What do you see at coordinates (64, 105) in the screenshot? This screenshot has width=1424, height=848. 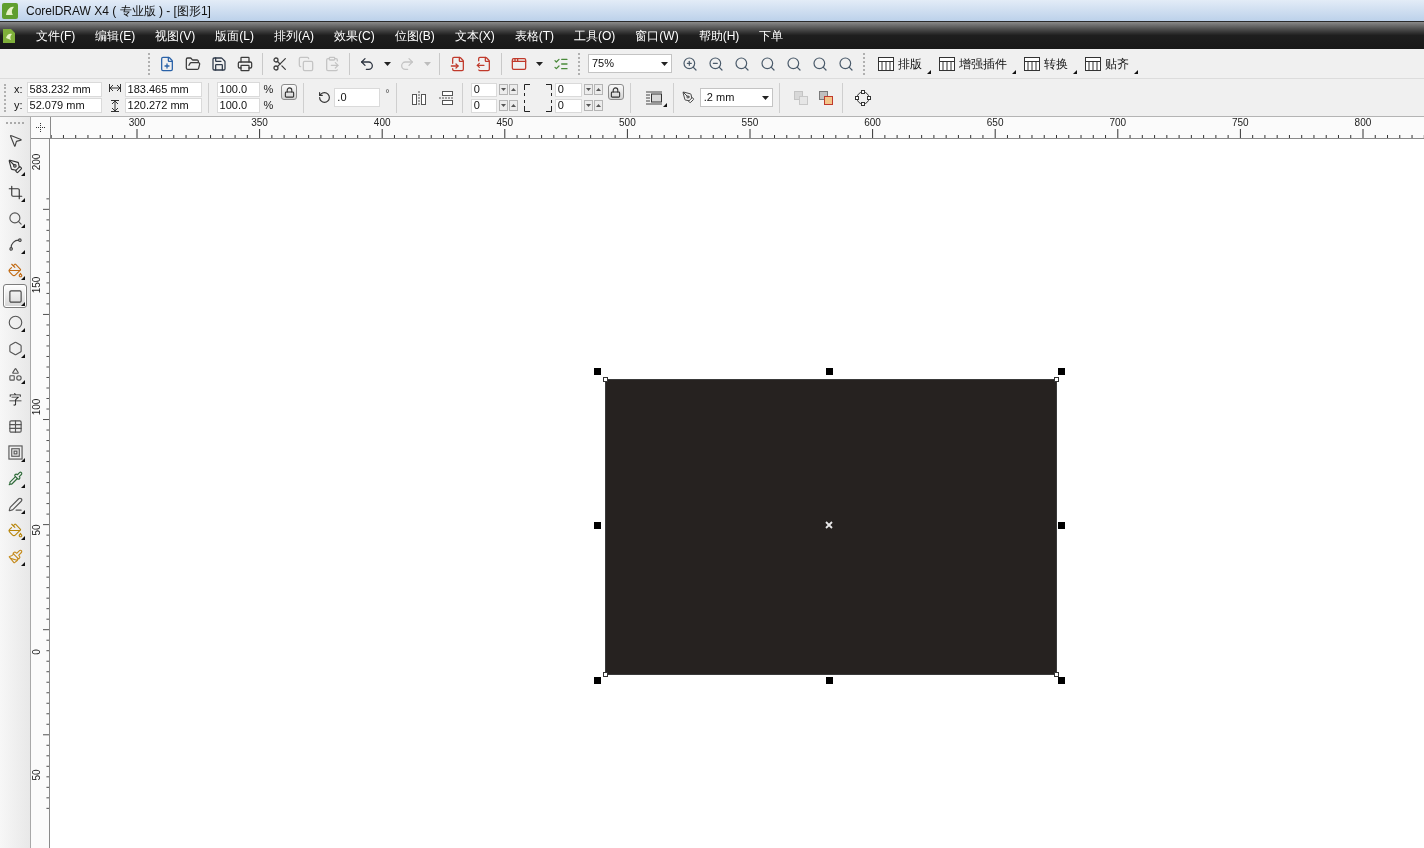 I see `y-position-field: 52.079 mm` at bounding box center [64, 105].